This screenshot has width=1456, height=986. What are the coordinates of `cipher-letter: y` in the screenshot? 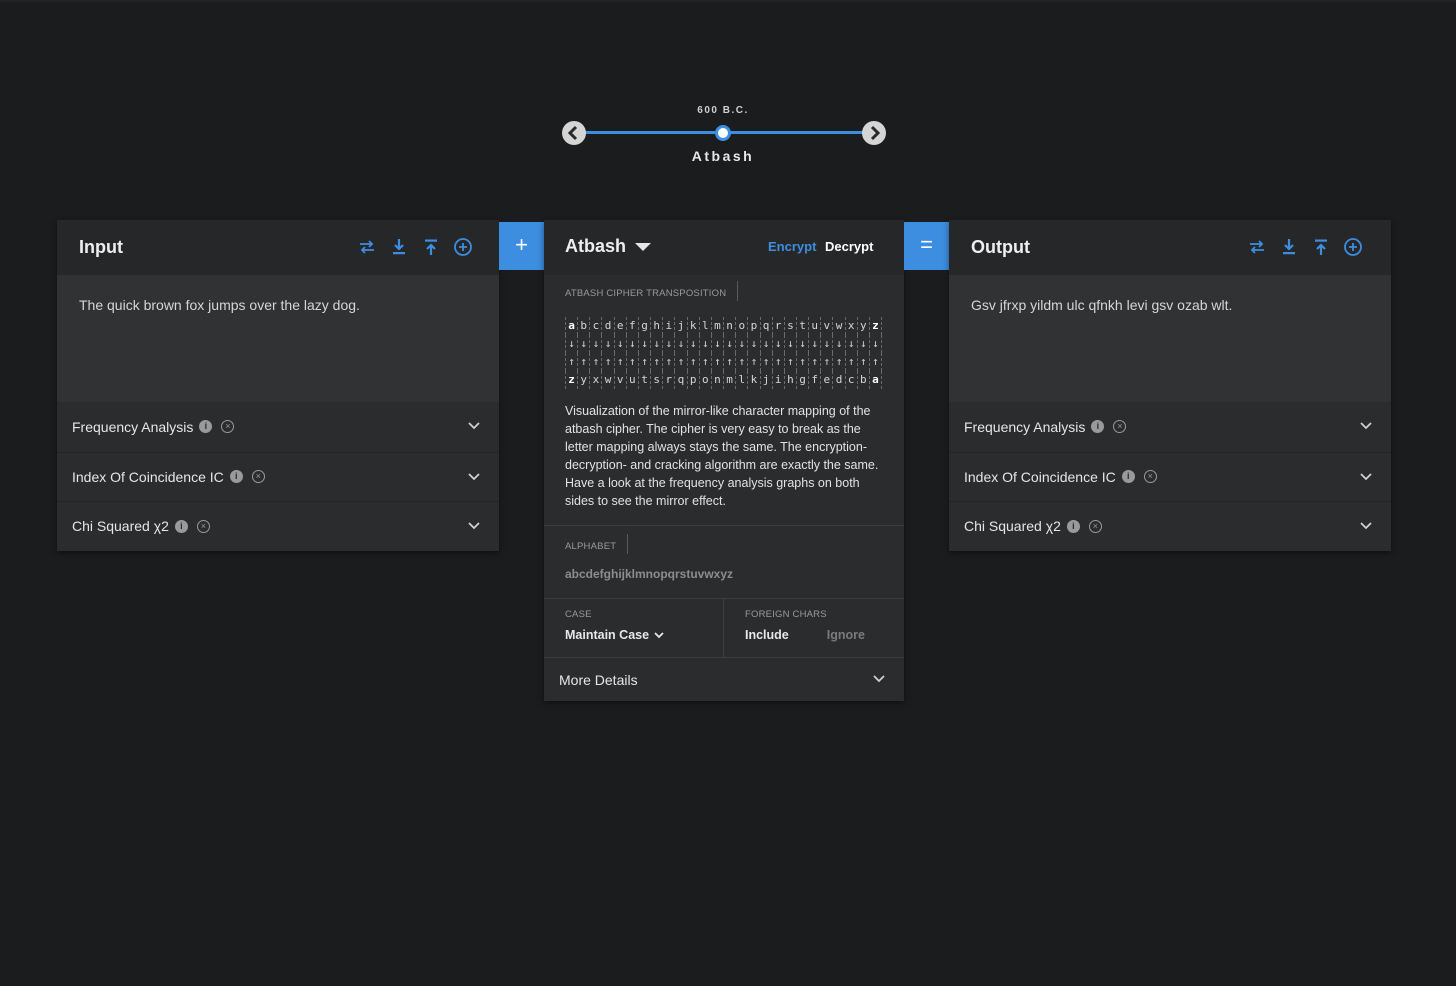 It's located at (583, 380).